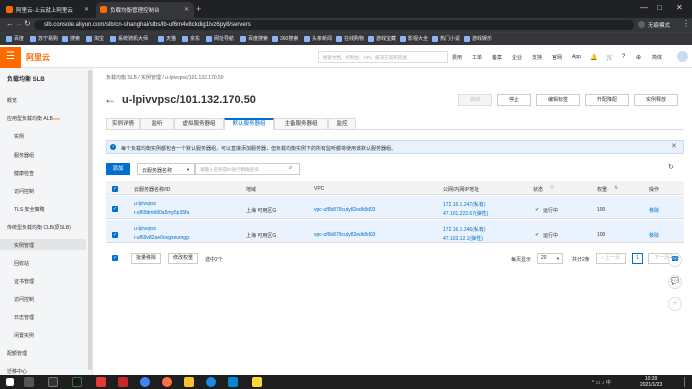  I want to click on taskbar-clock: 10:39 2021/1/23, so click(651, 382).